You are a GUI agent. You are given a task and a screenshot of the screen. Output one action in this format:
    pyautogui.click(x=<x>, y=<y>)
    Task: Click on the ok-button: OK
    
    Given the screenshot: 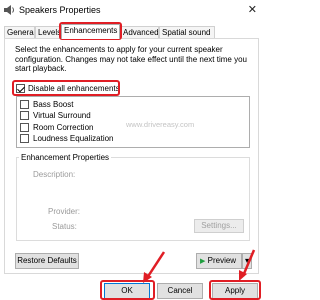 What is the action you would take?
    pyautogui.click(x=127, y=291)
    